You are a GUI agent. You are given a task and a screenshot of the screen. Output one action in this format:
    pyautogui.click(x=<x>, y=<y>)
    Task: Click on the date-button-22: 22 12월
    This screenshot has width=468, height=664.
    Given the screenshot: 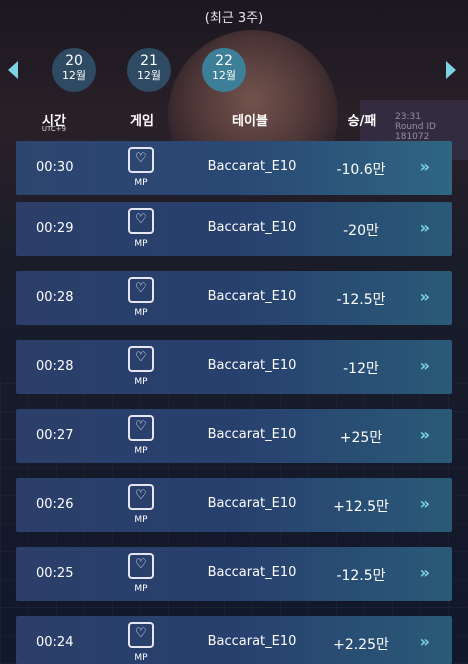 What is the action you would take?
    pyautogui.click(x=224, y=70)
    